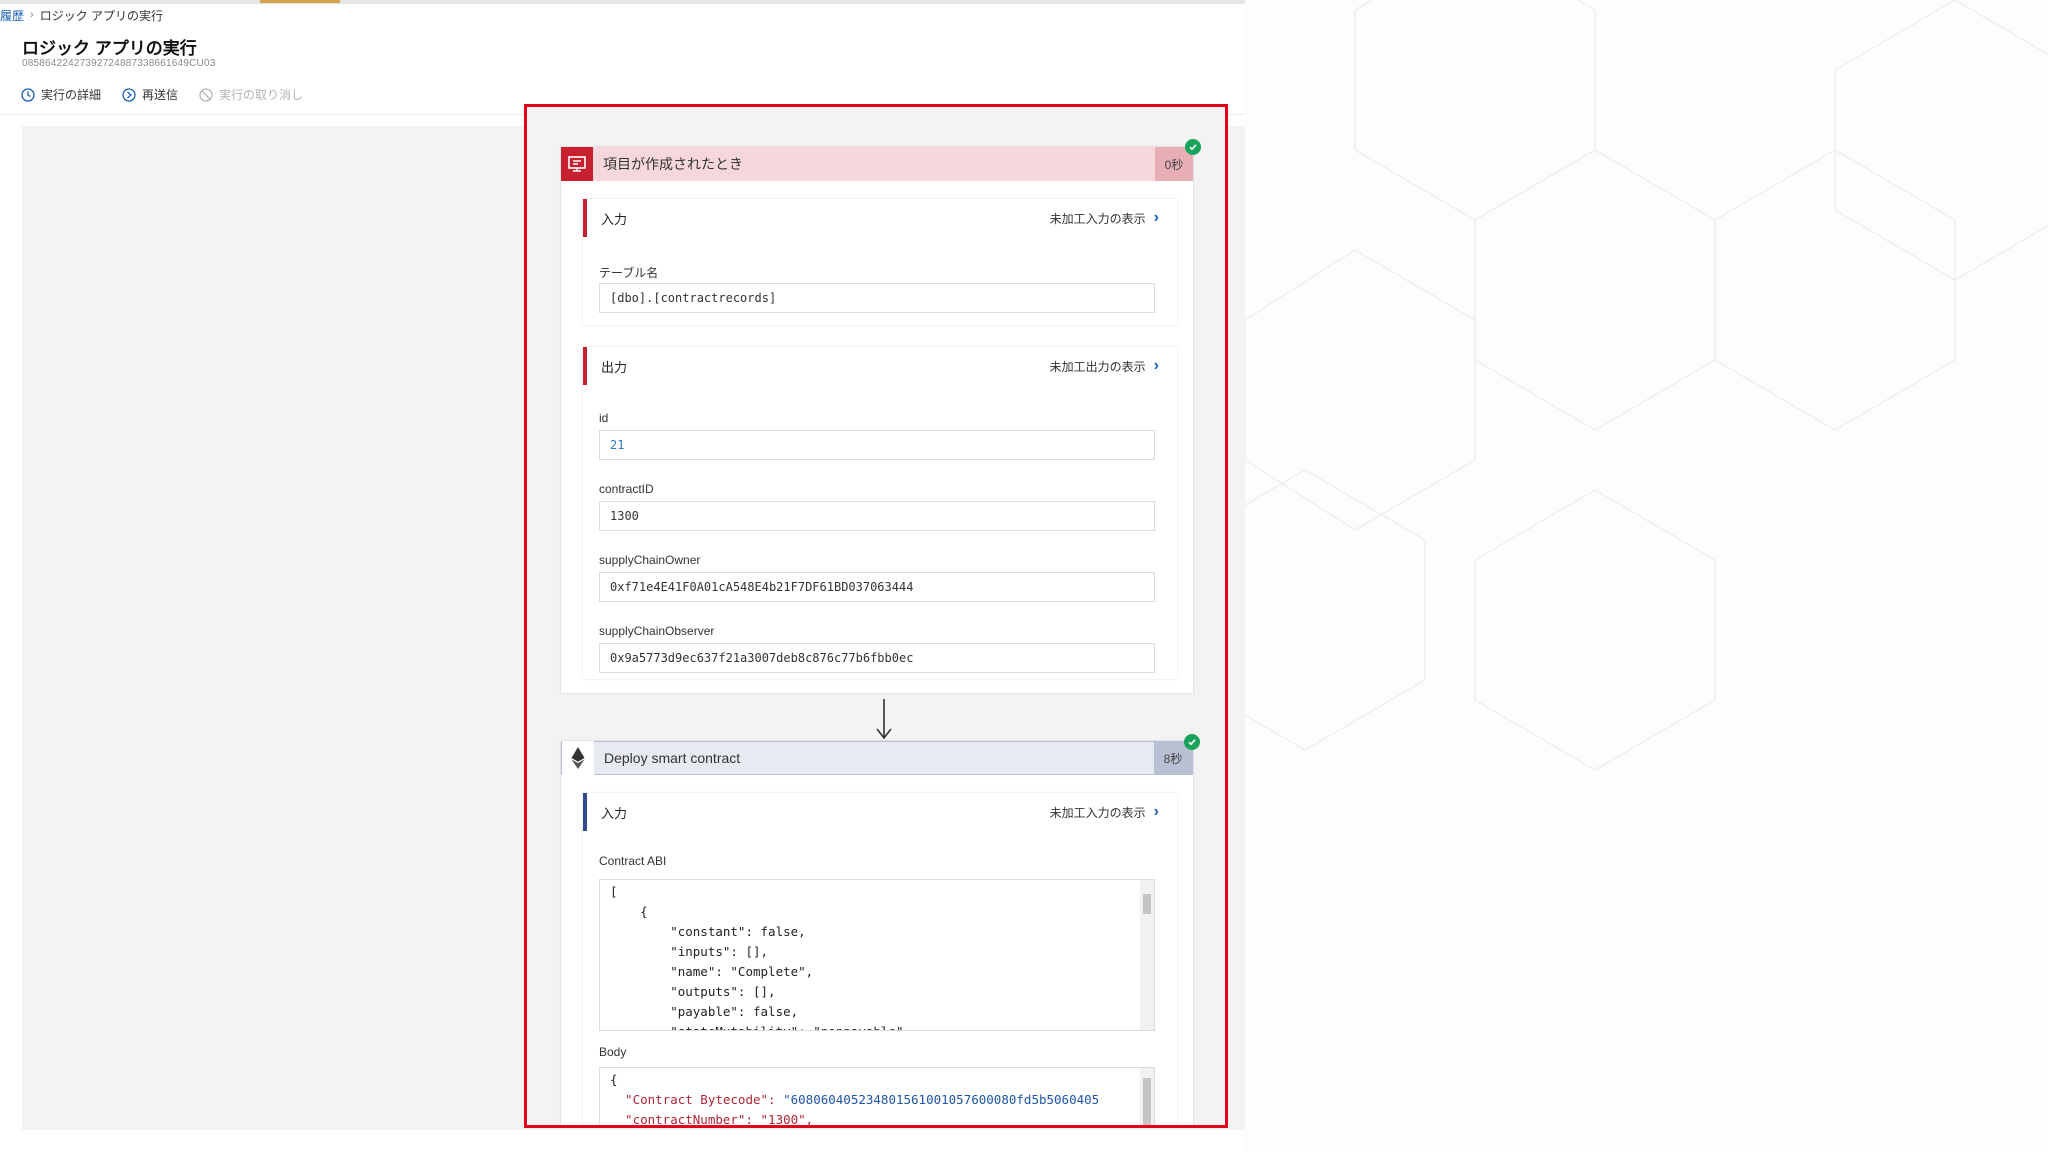  What do you see at coordinates (109, 48) in the screenshot?
I see `page-title: ロジック アプリの実行` at bounding box center [109, 48].